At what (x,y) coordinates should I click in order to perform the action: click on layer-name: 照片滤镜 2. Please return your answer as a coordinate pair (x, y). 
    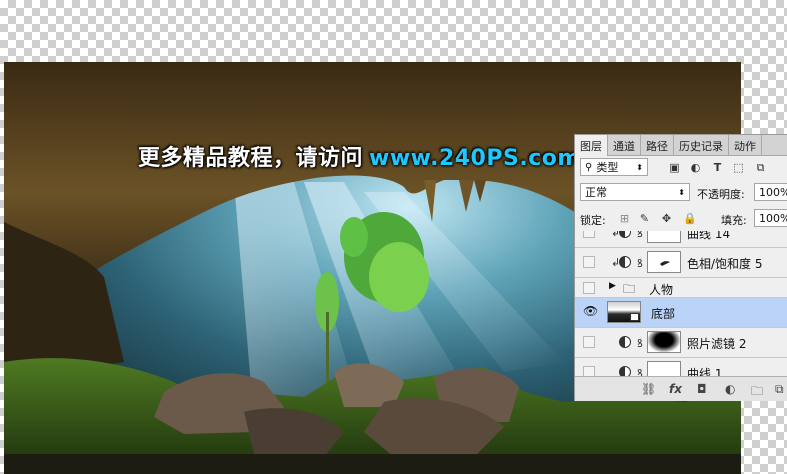
    Looking at the image, I should click on (717, 344).